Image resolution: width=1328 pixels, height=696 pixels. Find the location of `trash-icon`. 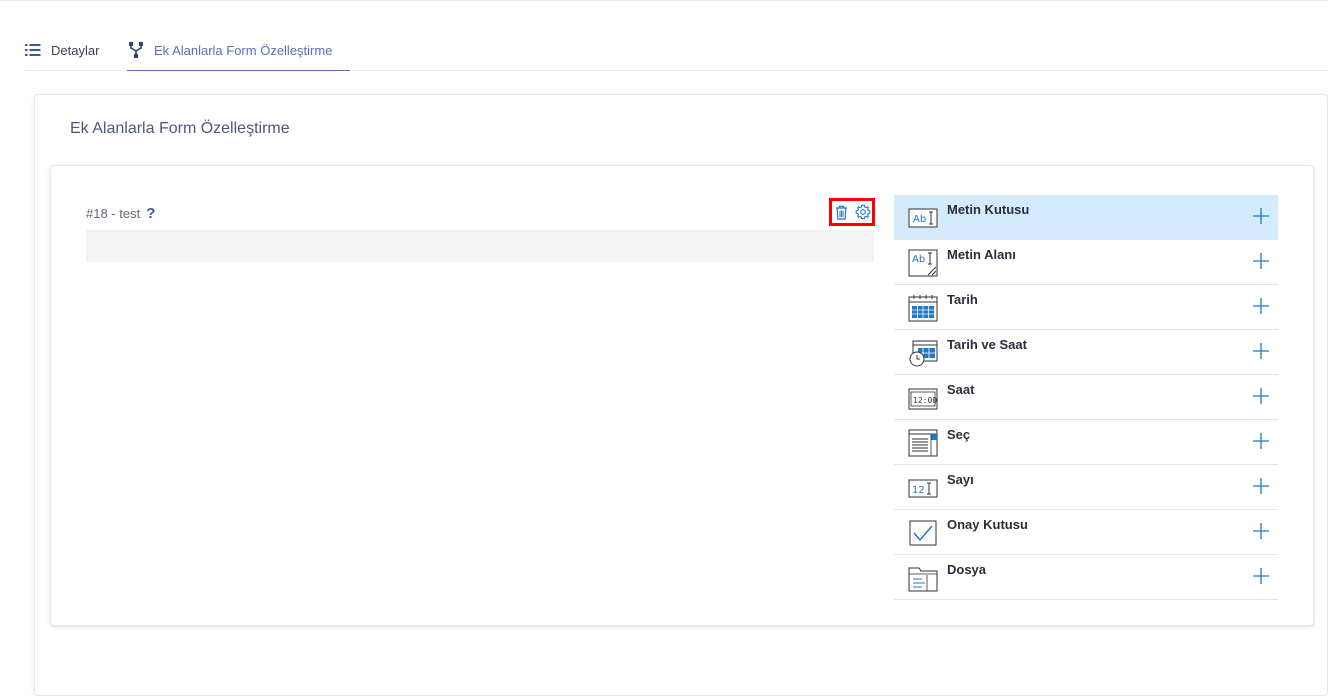

trash-icon is located at coordinates (841, 212).